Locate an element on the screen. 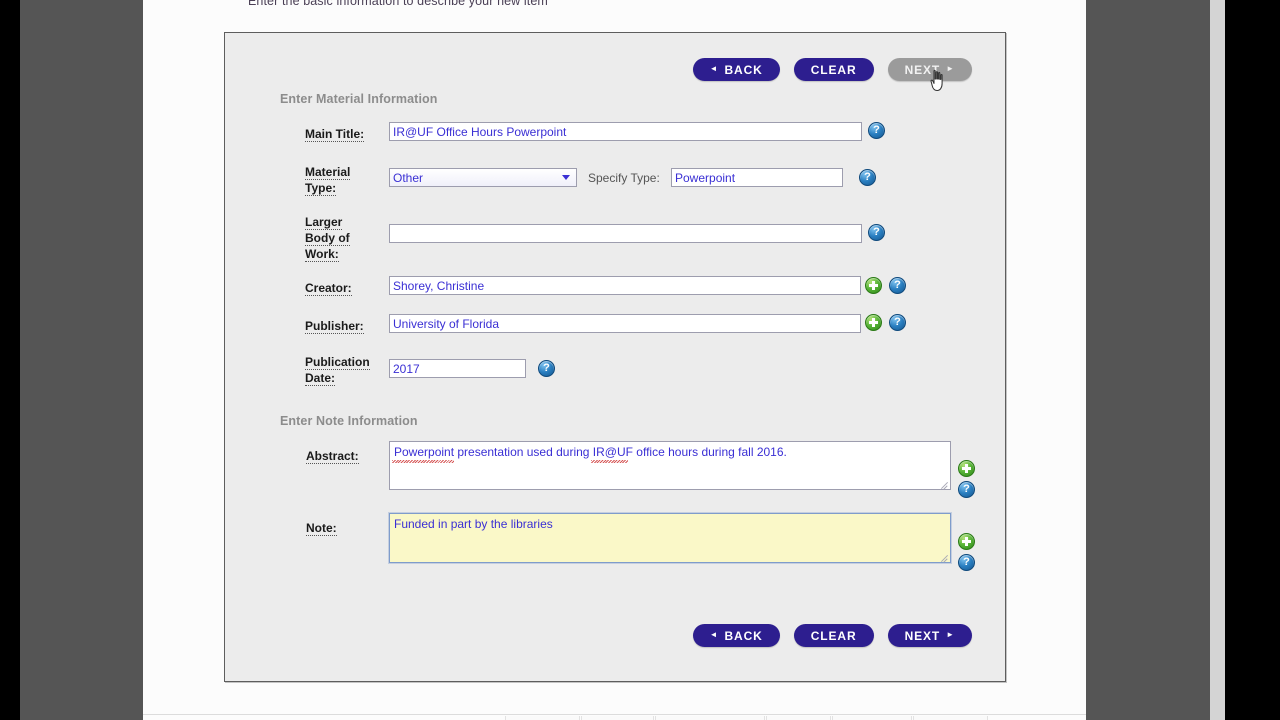  desktop-background-left is located at coordinates (81, 360).